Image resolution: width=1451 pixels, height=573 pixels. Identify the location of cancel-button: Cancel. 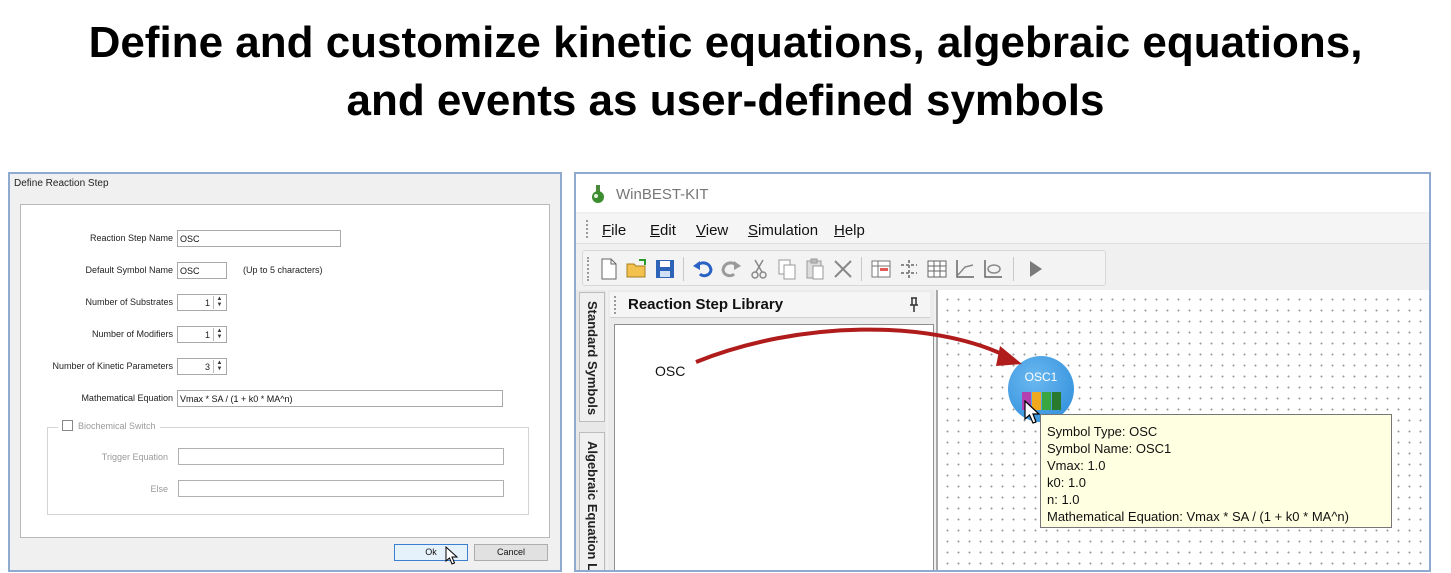
(511, 552).